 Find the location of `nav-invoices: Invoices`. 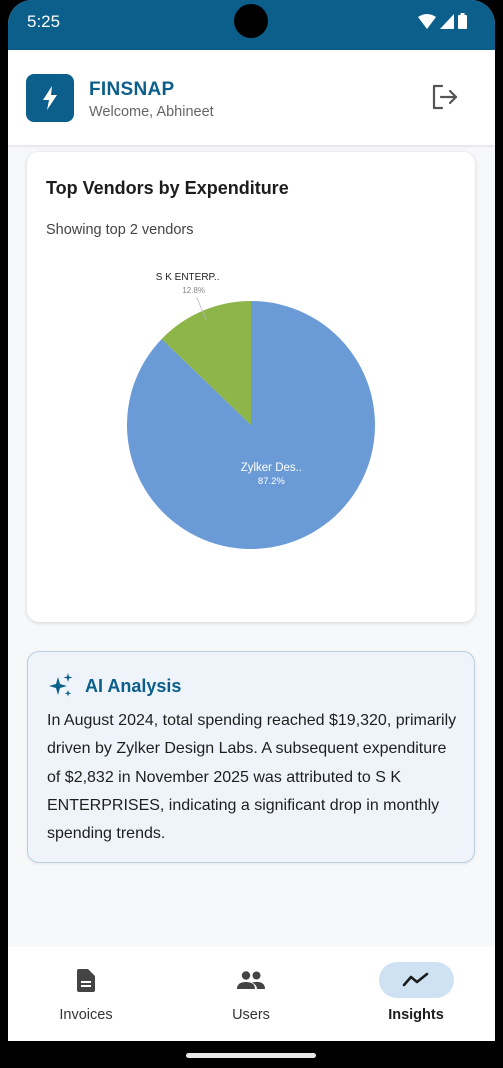

nav-invoices: Invoices is located at coordinates (86, 997).